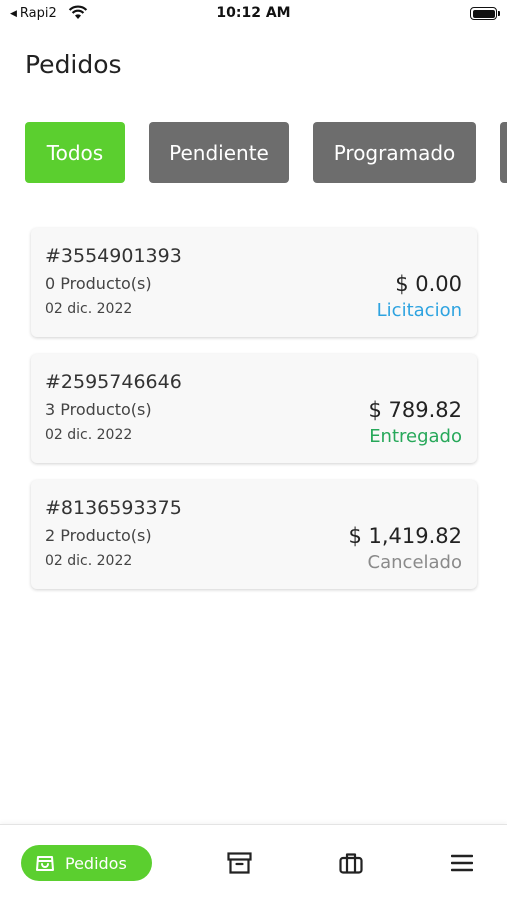 This screenshot has height=900, width=507. I want to click on nav-item-pedidos: Pedidos, so click(86, 863).